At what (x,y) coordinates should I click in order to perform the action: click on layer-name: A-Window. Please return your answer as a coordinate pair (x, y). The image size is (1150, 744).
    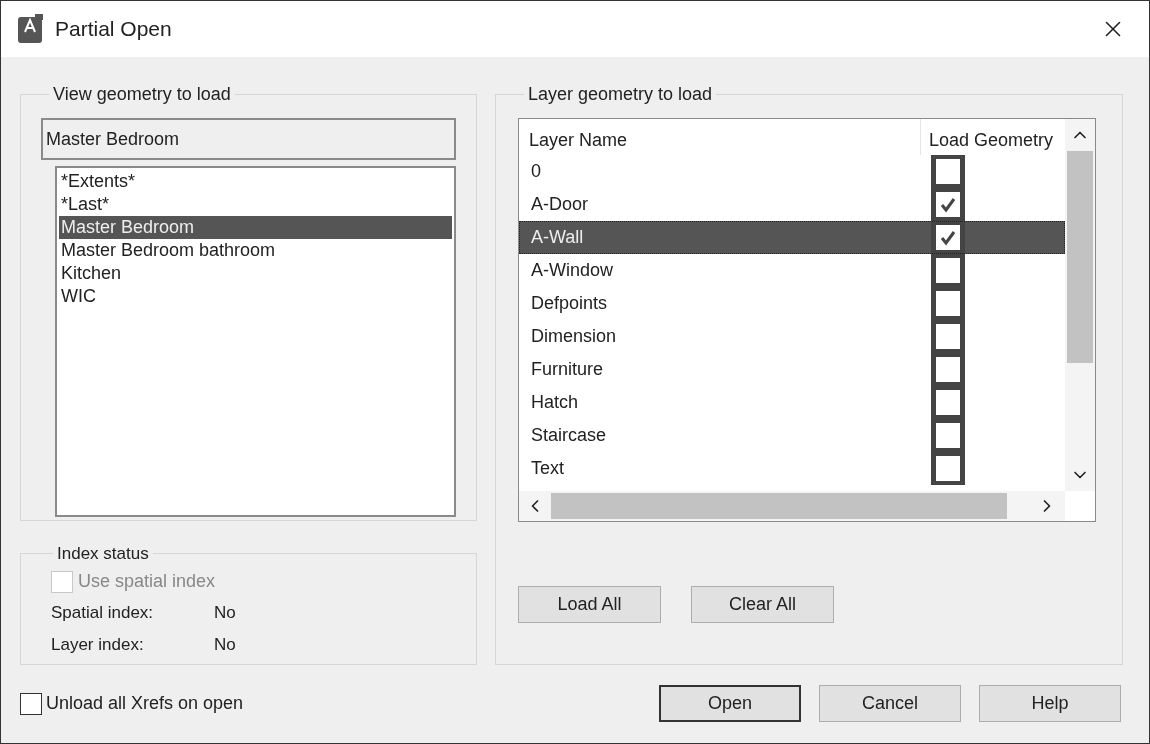
    Looking at the image, I should click on (572, 270).